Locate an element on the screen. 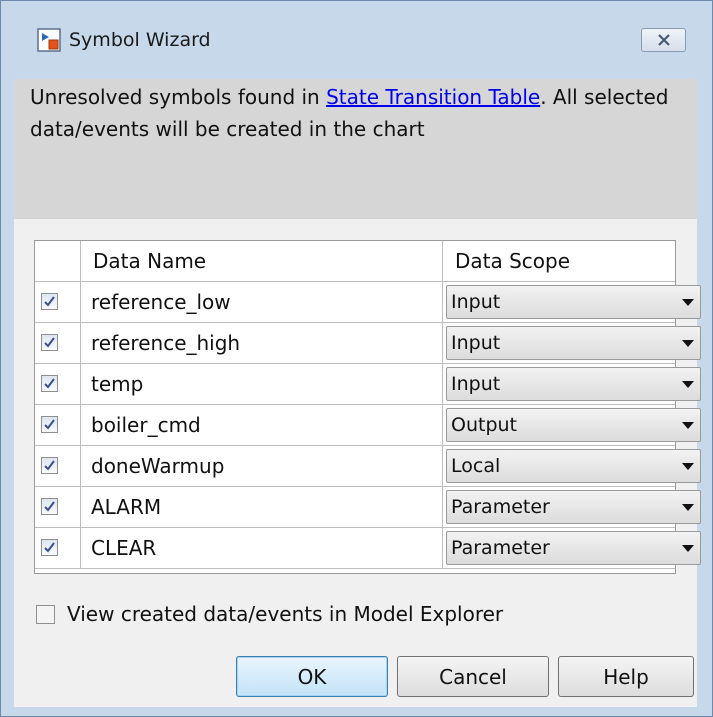 This screenshot has width=713, height=717. table-row: boiler_cmd Output is located at coordinates (368, 425).